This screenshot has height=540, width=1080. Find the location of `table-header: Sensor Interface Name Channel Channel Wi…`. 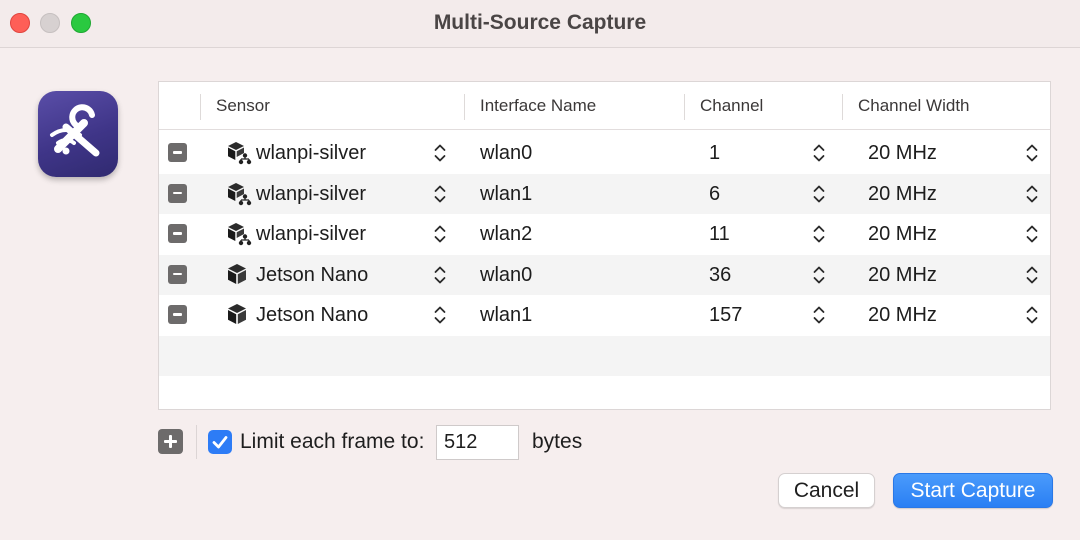

table-header: Sensor Interface Name Channel Channel Wi… is located at coordinates (604, 106).